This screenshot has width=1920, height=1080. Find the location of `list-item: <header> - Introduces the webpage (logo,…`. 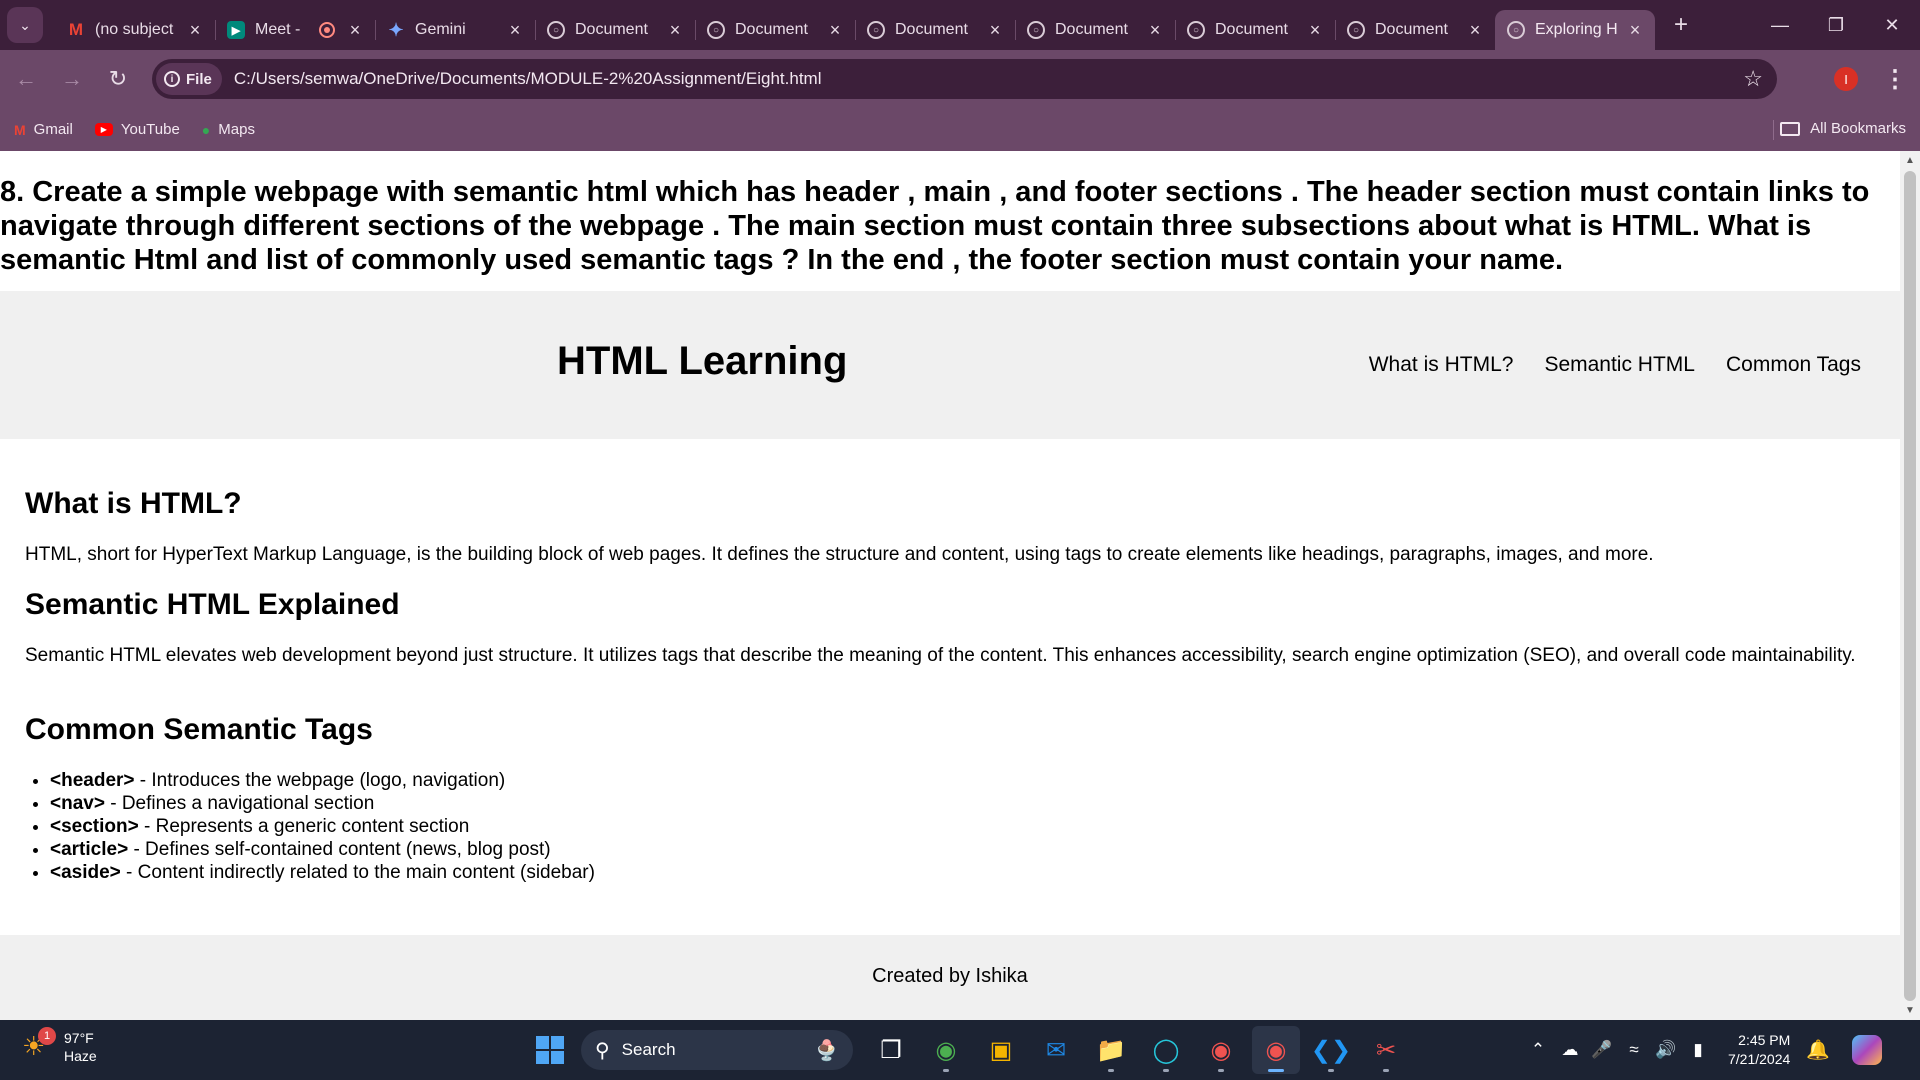

list-item: <header> - Introduces the webpage (logo,… is located at coordinates (322, 780).